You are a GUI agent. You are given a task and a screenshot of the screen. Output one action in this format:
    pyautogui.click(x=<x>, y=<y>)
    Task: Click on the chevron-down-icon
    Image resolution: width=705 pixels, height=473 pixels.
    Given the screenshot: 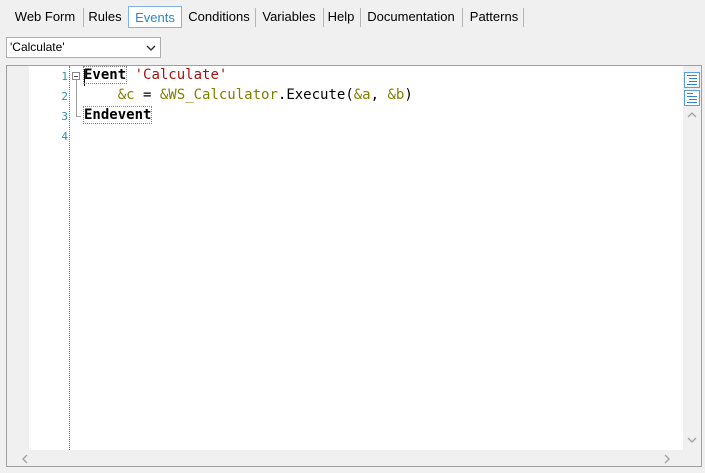 What is the action you would take?
    pyautogui.click(x=151, y=48)
    